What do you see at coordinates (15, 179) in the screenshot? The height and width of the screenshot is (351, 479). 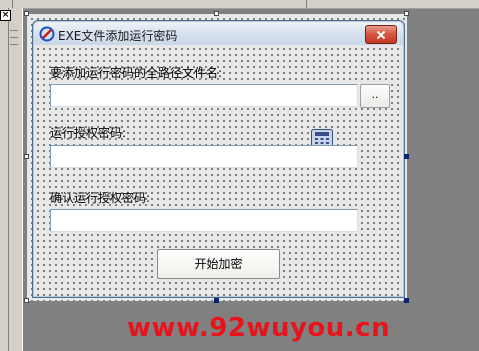 I see `ide-side-strip` at bounding box center [15, 179].